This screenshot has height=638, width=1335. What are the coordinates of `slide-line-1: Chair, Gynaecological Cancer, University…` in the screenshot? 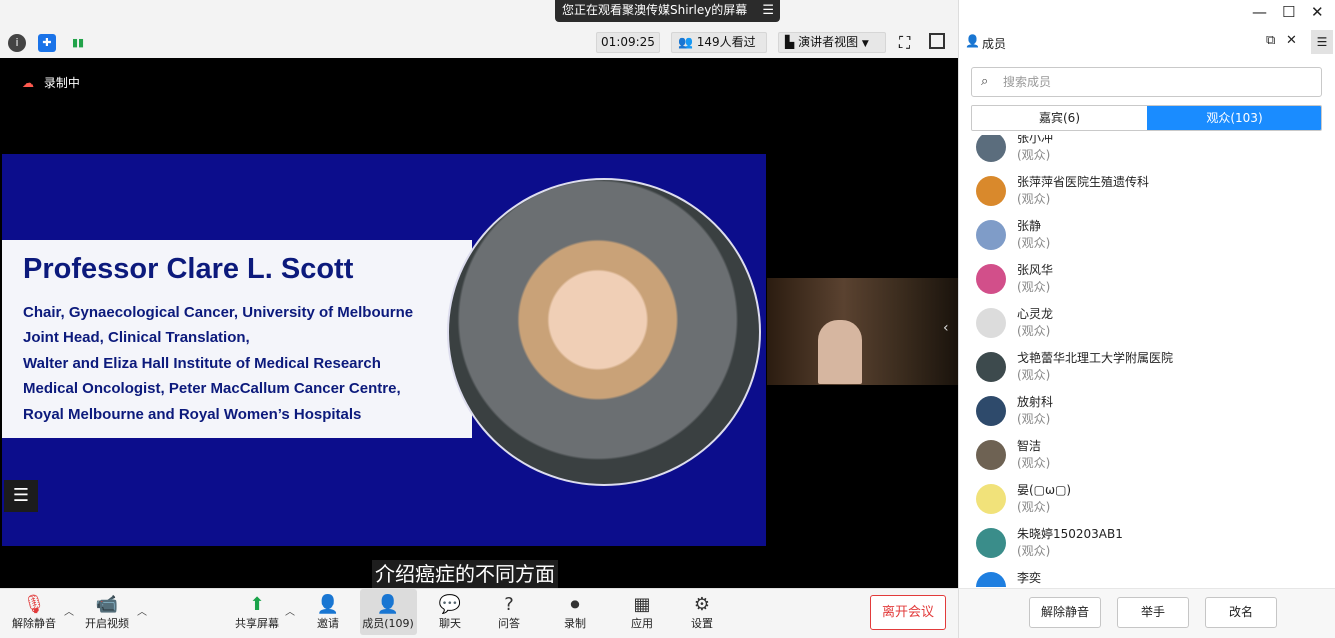 It's located at (218, 312).